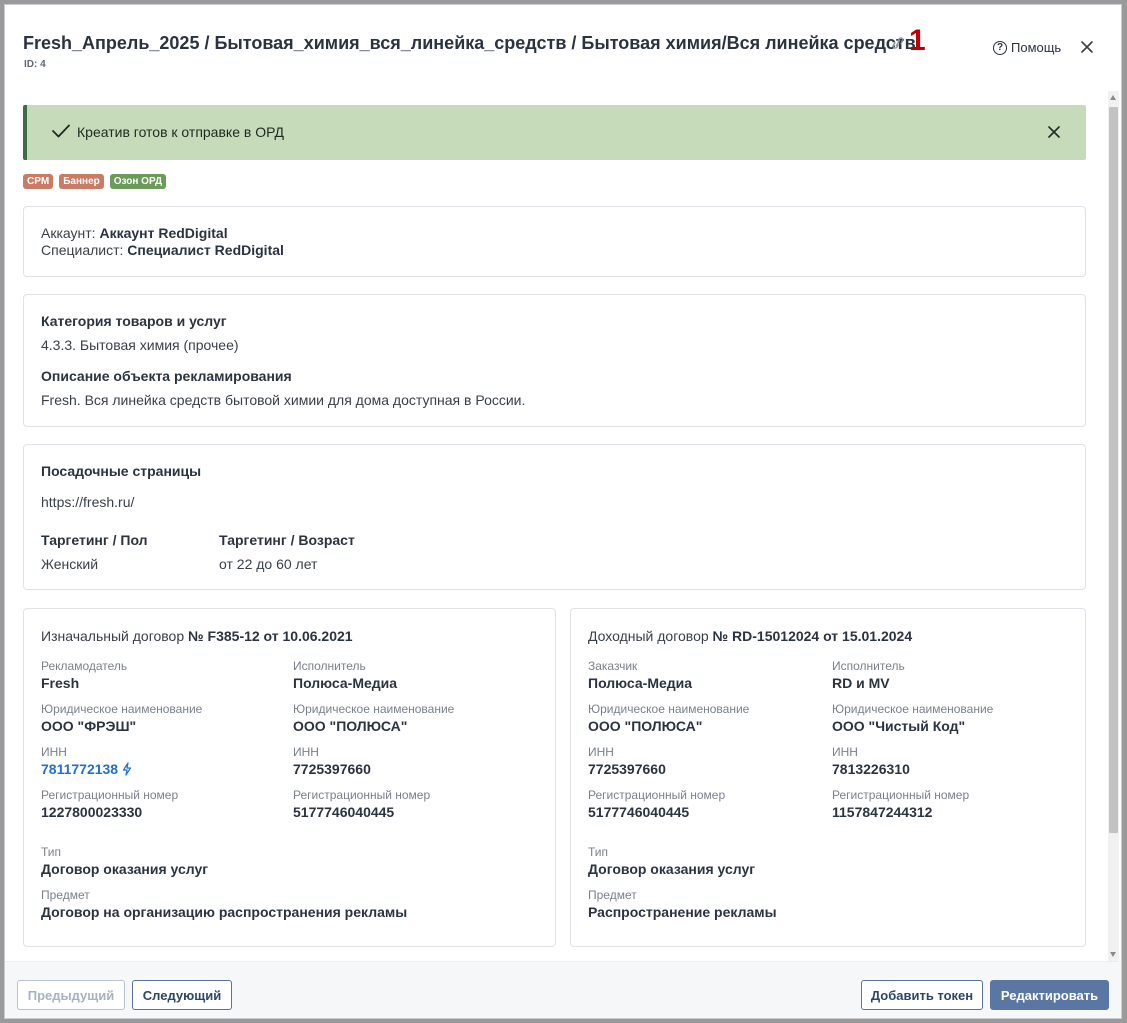 The width and height of the screenshot is (1127, 1023). I want to click on check-icon, so click(61, 131).